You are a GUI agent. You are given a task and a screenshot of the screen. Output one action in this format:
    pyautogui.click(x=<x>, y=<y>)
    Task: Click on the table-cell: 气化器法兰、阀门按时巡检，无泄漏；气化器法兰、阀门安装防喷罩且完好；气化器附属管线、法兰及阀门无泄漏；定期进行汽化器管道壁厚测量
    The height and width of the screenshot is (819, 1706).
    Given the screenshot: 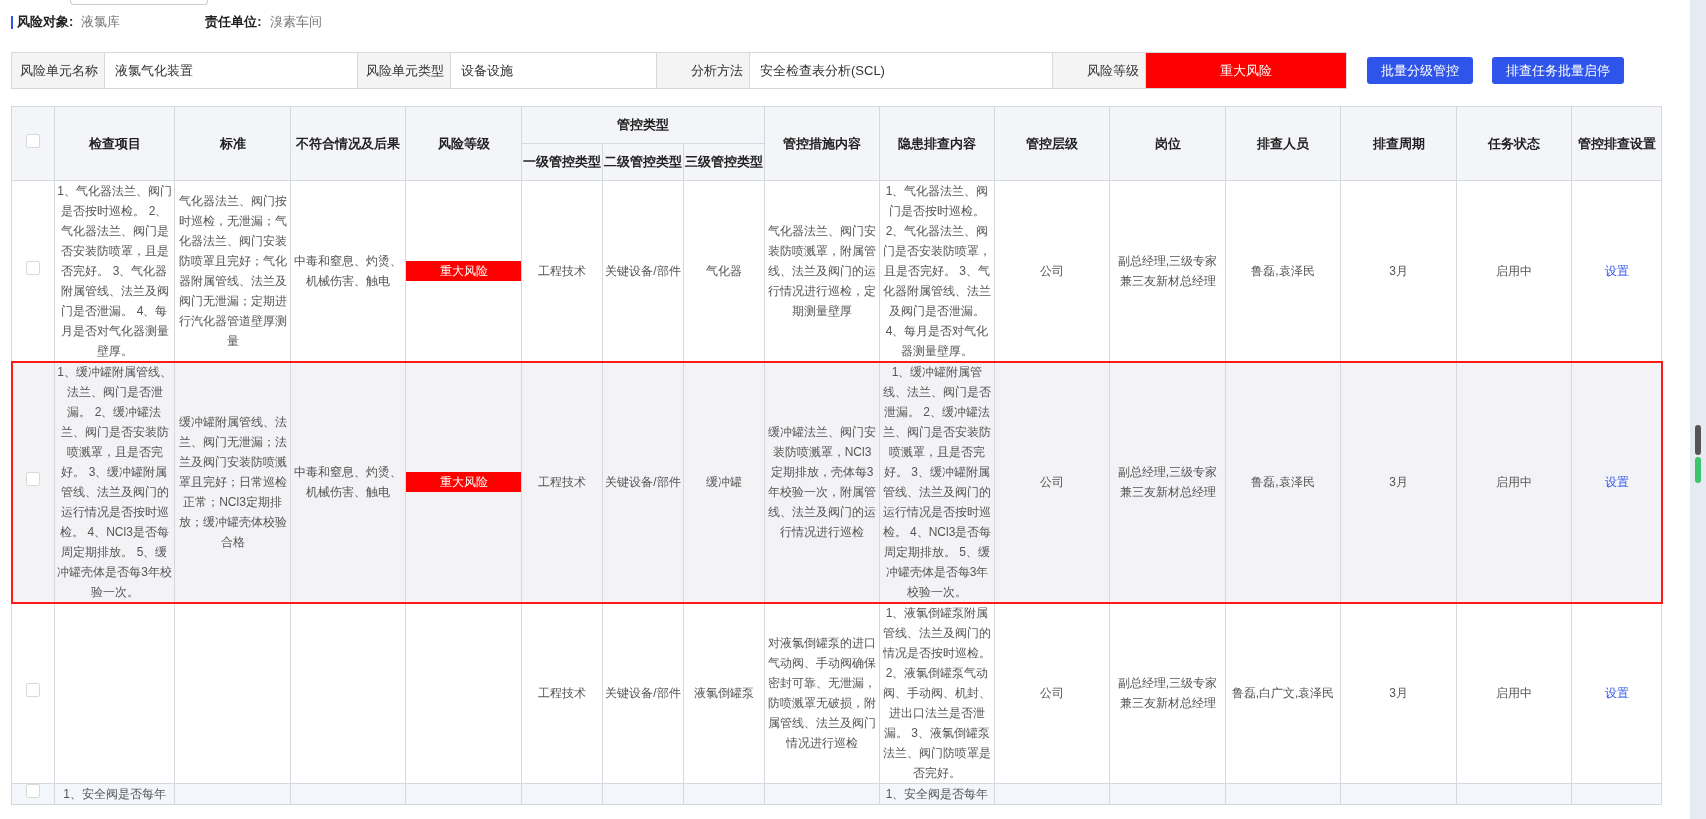 What is the action you would take?
    pyautogui.click(x=232, y=271)
    